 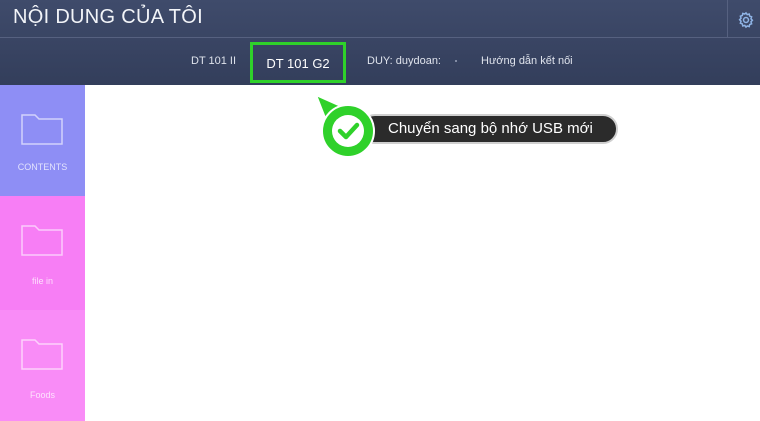 I want to click on header-vertical-divider, so click(x=727, y=18).